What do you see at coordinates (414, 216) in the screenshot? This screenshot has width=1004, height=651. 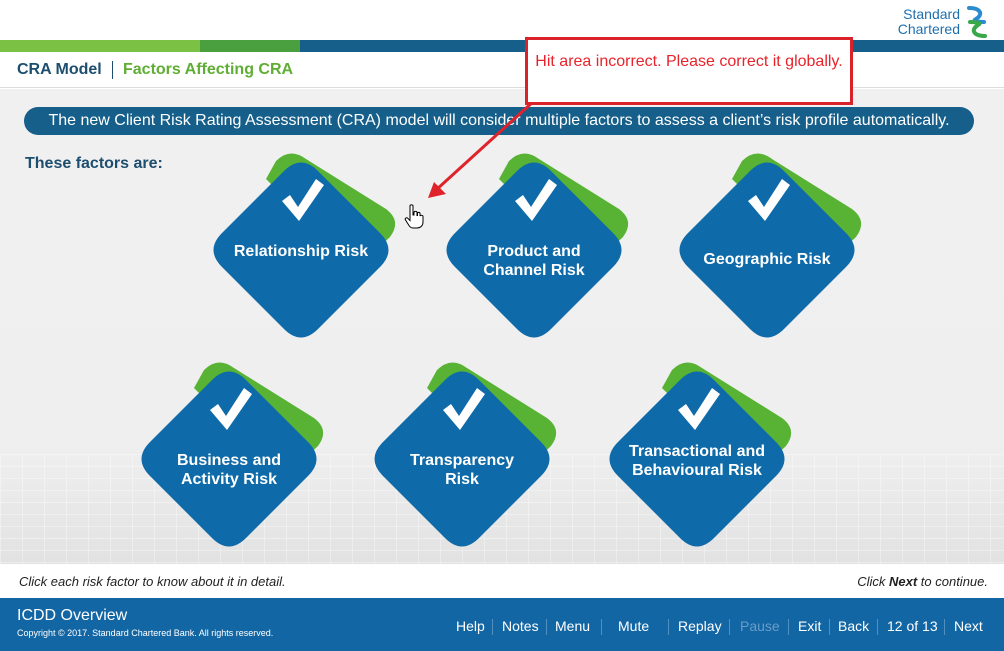 I see `hand-cursor-icon` at bounding box center [414, 216].